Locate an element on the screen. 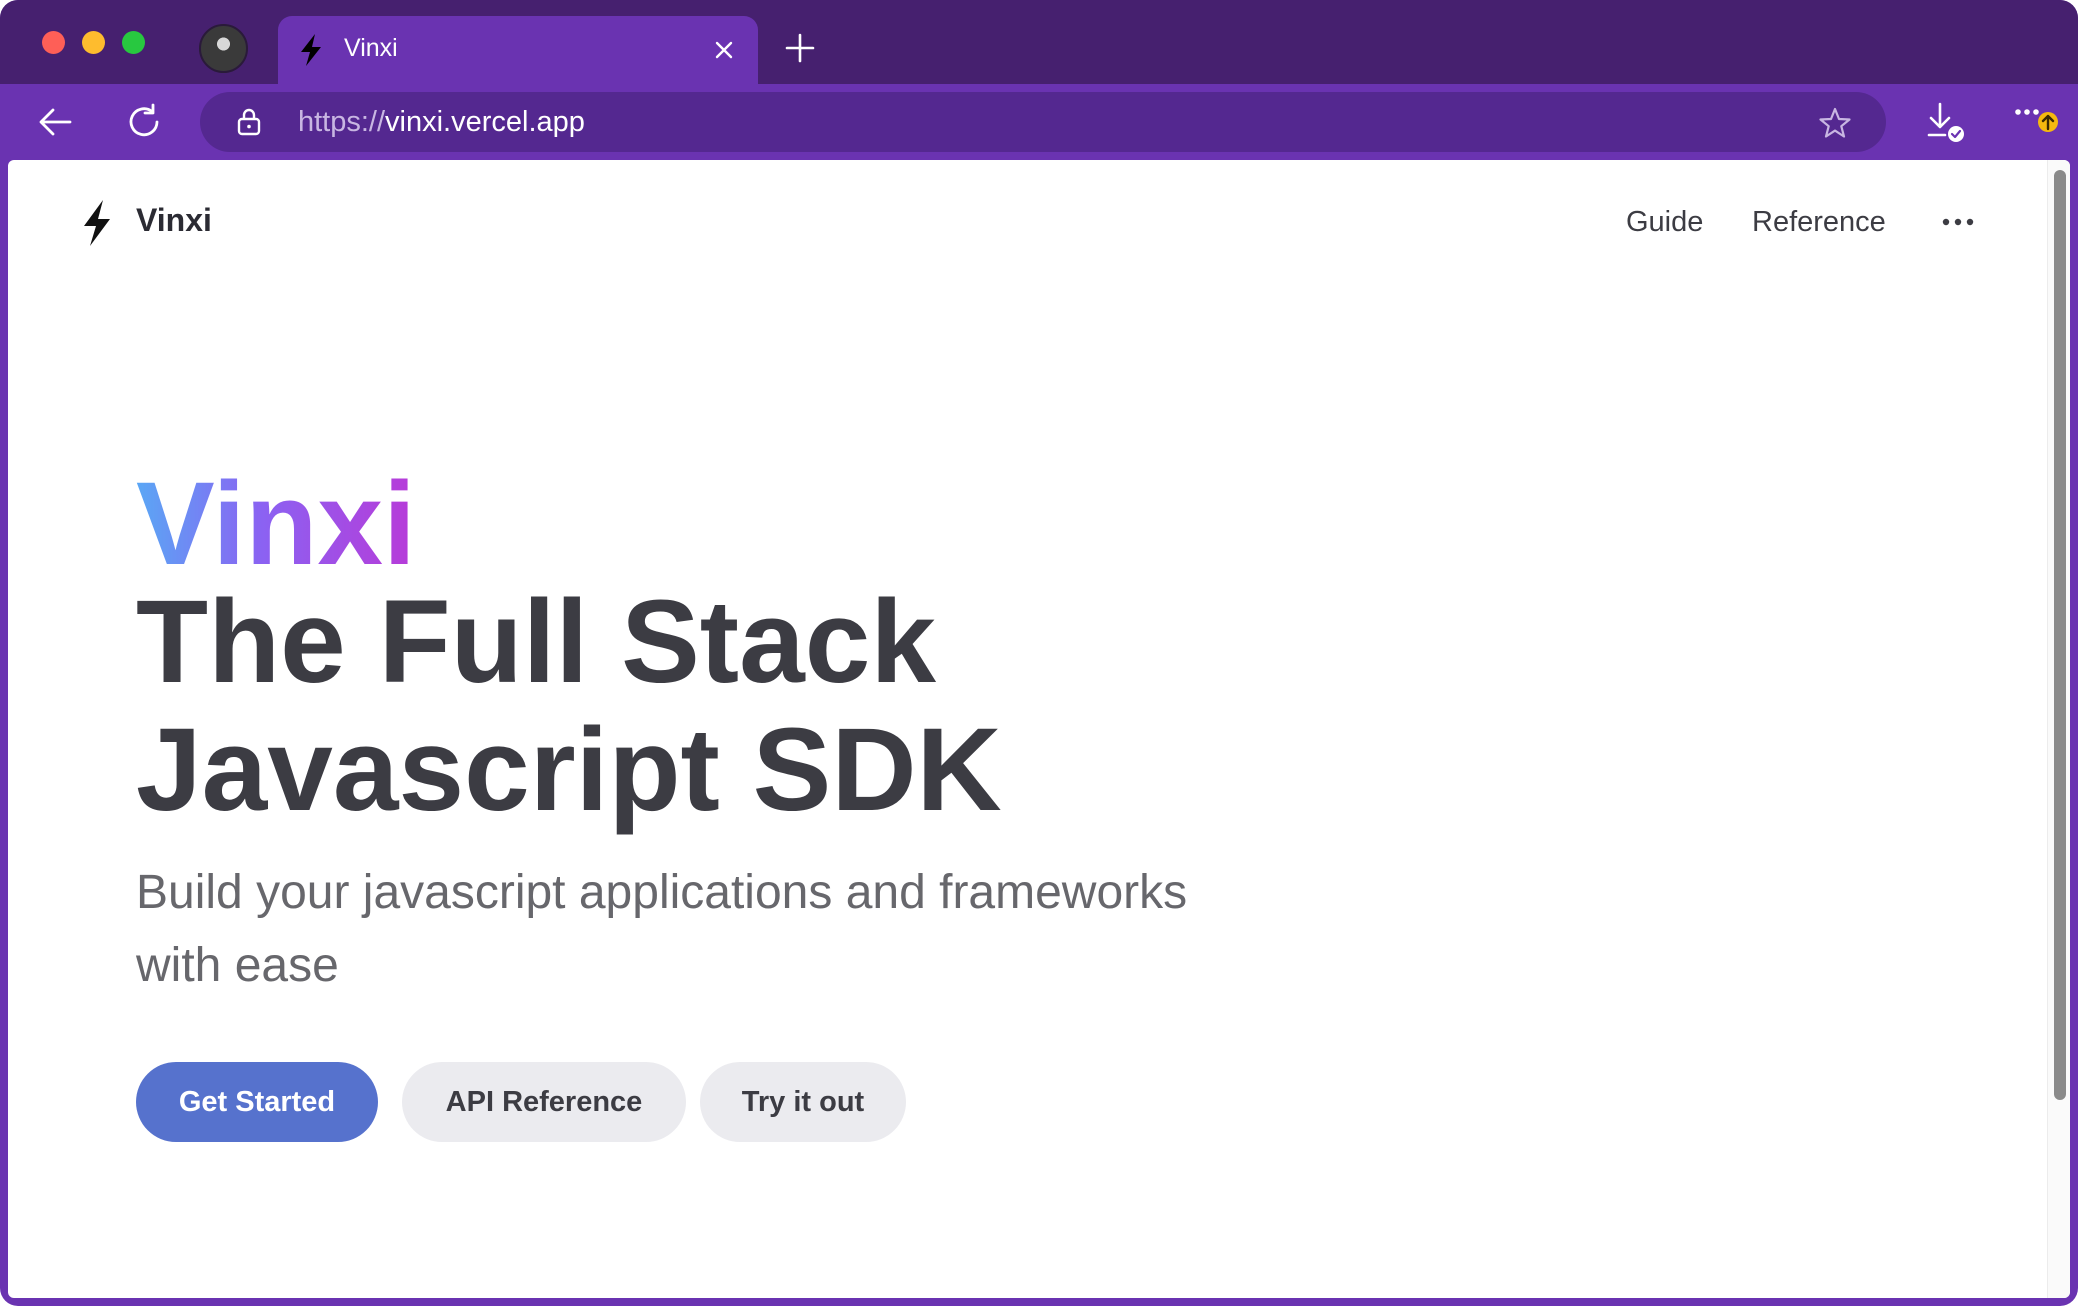 Image resolution: width=2078 pixels, height=1306 pixels. hero-name: Vinxi is located at coordinates (276, 524).